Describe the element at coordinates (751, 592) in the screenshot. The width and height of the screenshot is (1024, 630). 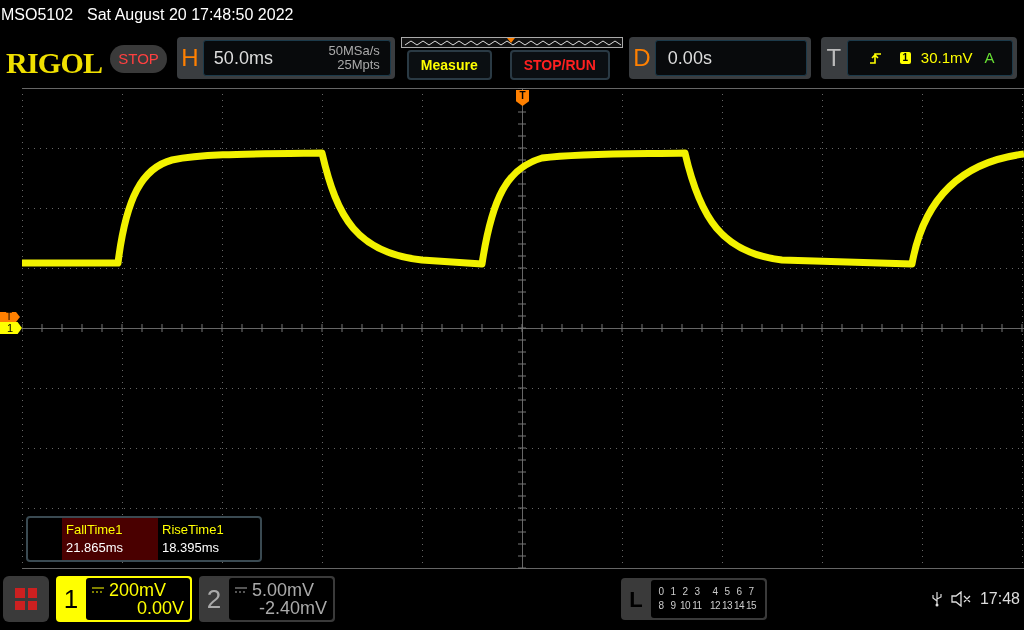
I see `logic-channel-number: 7` at that location.